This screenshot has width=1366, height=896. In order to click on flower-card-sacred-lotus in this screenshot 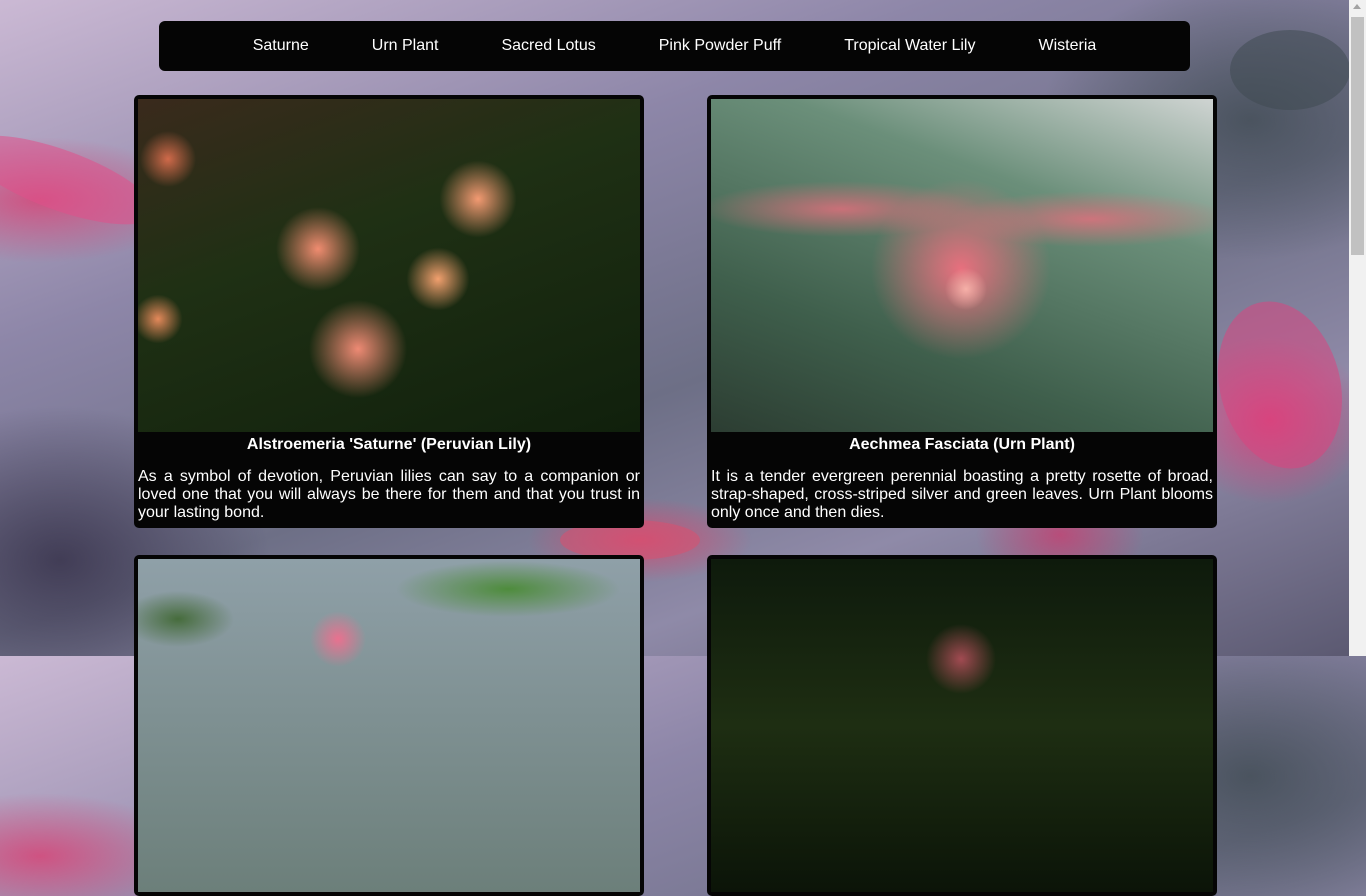, I will do `click(389, 725)`.